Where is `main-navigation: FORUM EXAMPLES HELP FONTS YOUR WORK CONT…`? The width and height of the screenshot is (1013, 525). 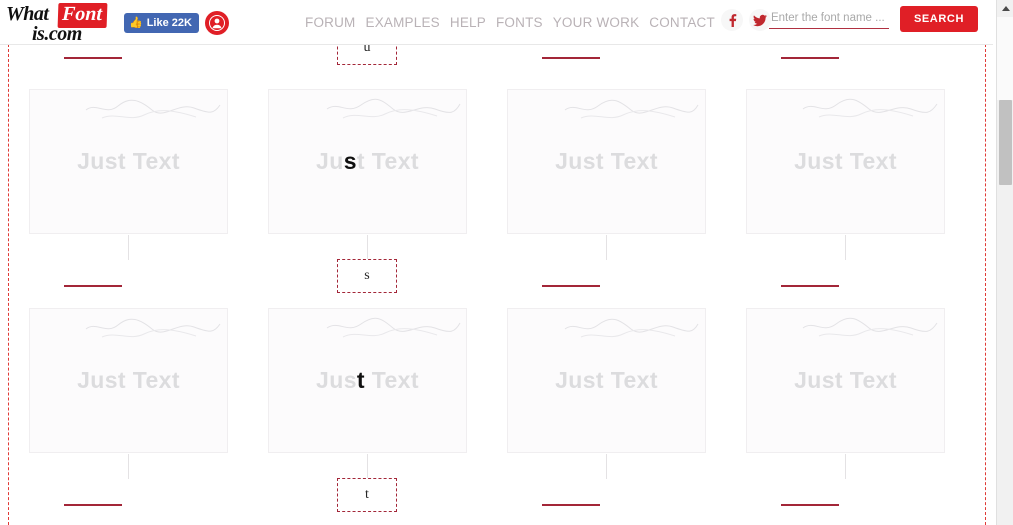 main-navigation: FORUM EXAMPLES HELP FONTS YOUR WORK CONT… is located at coordinates (510, 22).